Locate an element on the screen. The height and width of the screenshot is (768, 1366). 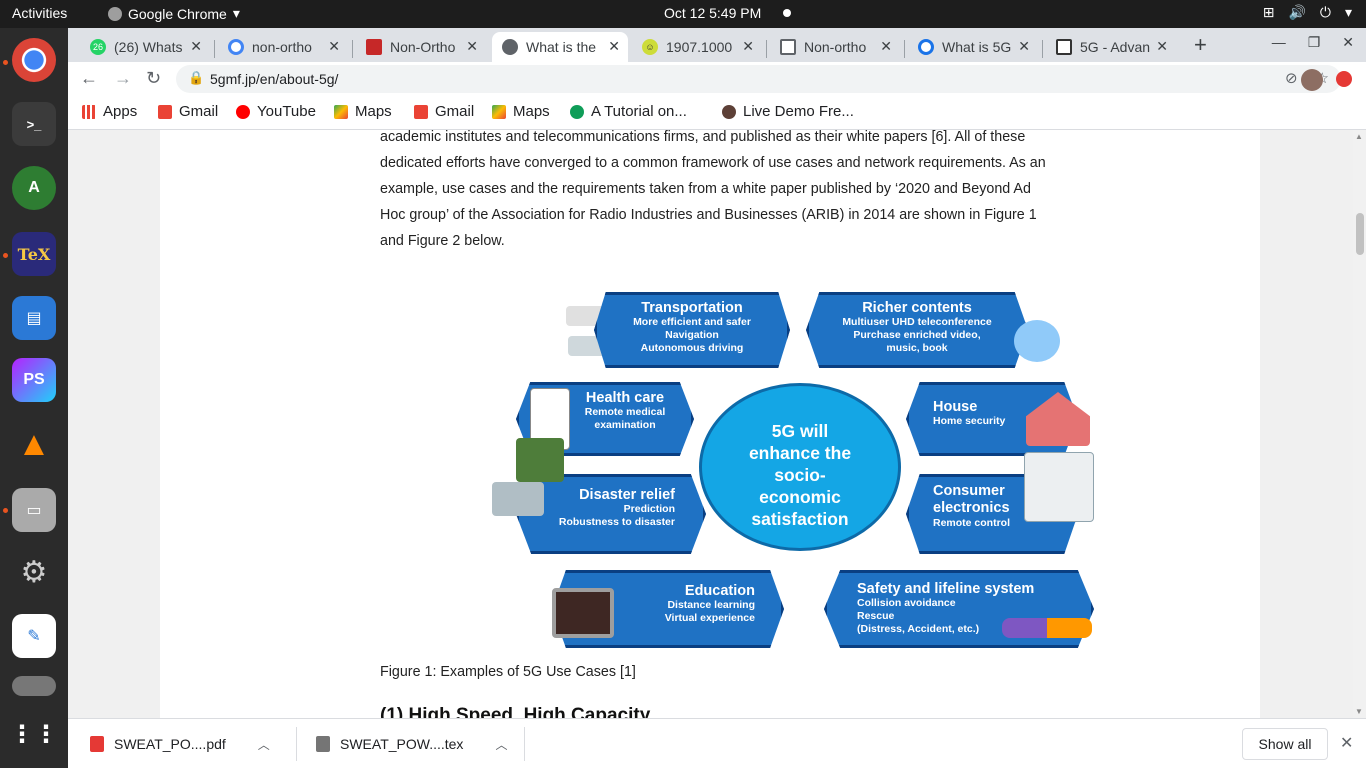
tab-non-ortho-google: non-ortho ✕ is located at coordinates (283, 47).